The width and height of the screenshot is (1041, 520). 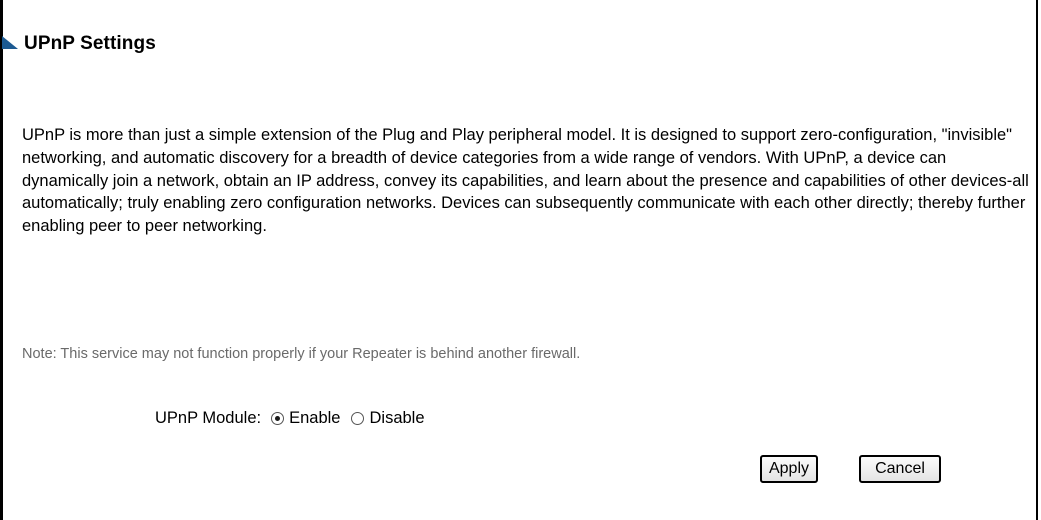 I want to click on disable-radio-option: Disable, so click(x=388, y=418).